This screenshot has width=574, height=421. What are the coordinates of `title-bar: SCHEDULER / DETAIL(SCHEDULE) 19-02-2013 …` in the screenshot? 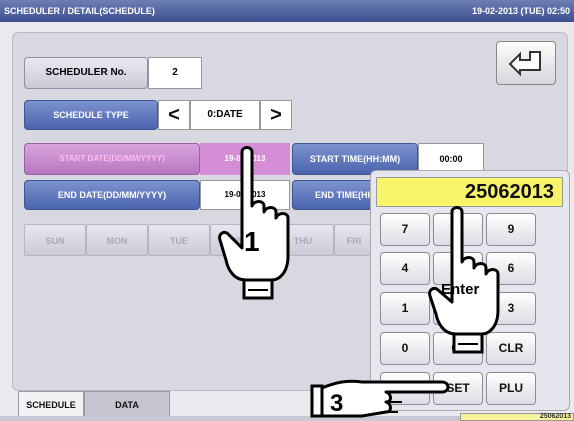 It's located at (287, 11).